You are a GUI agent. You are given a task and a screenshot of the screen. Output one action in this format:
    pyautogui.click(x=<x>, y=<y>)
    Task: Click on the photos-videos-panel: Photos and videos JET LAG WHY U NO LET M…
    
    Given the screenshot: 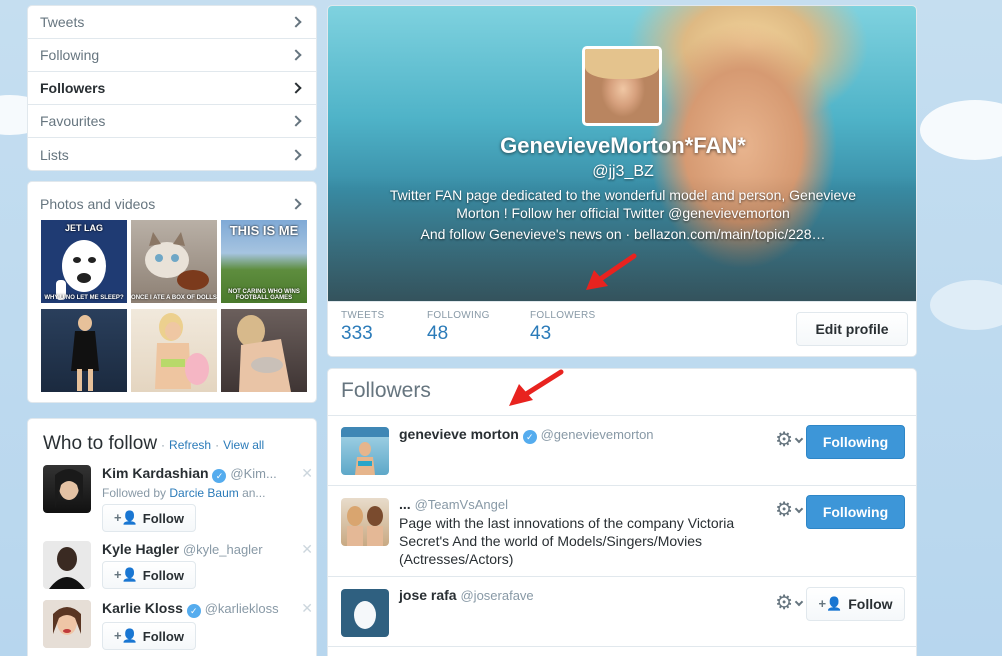 What is the action you would take?
    pyautogui.click(x=172, y=292)
    